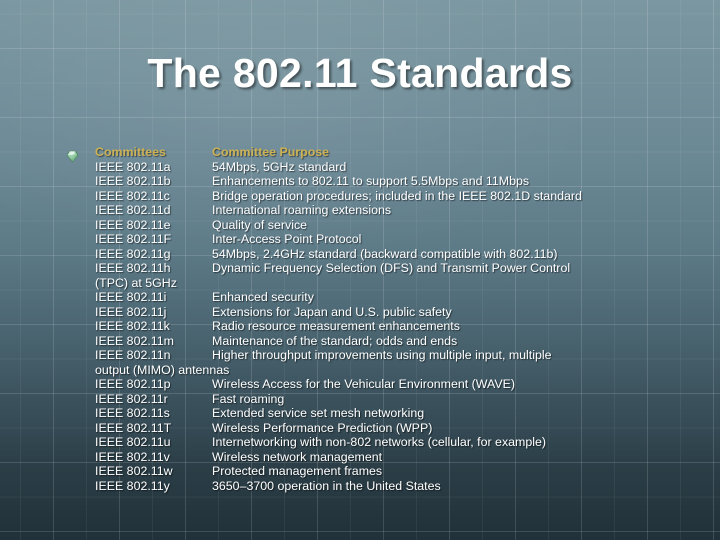 This screenshot has width=720, height=540. Describe the element at coordinates (133, 239) in the screenshot. I see `committee-name: IEEE 802.11F` at that location.